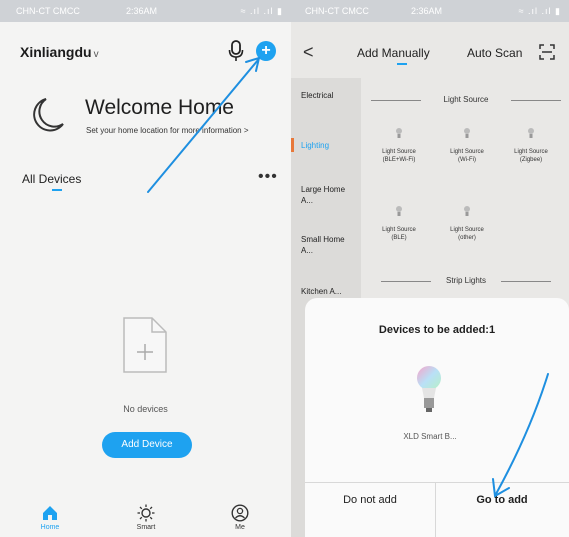 The image size is (569, 537). I want to click on product-protocol: (other), so click(467, 238).